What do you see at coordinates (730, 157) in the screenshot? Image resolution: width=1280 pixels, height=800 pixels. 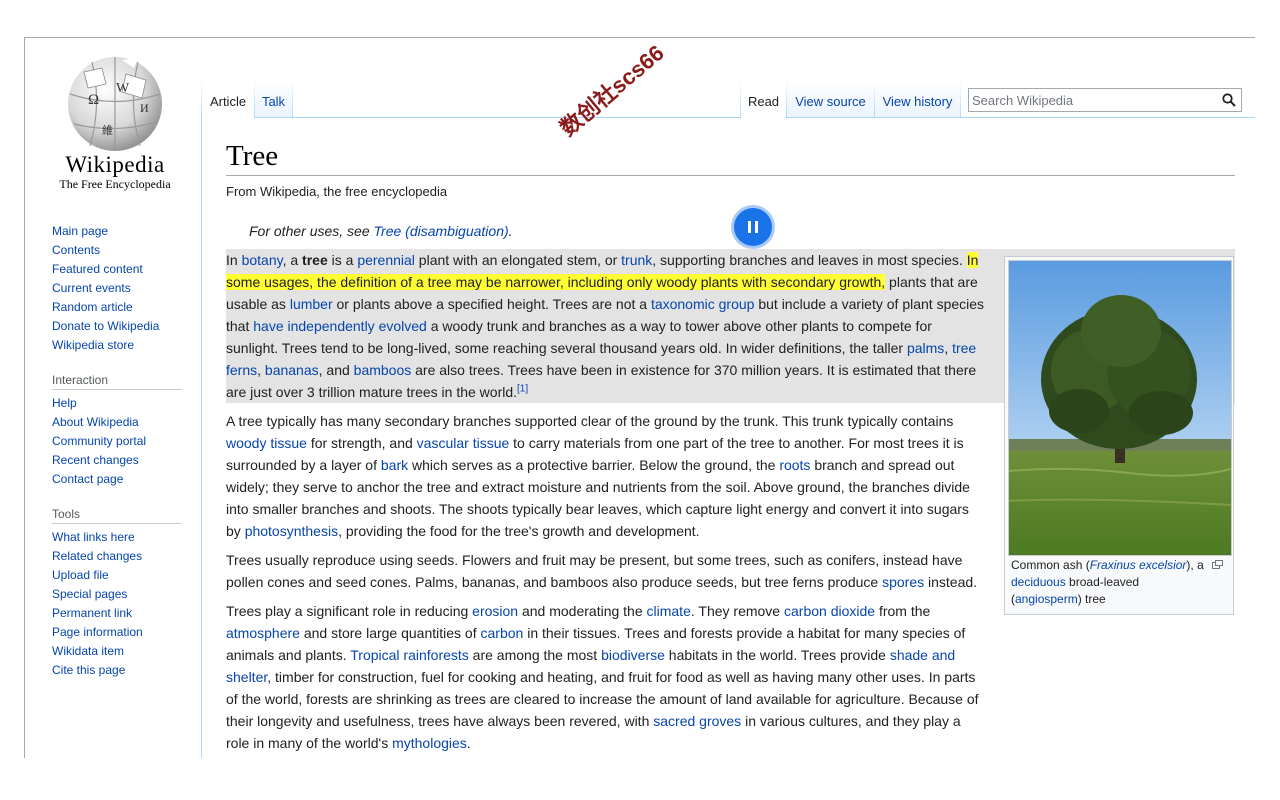 I see `page-title: Tree` at bounding box center [730, 157].